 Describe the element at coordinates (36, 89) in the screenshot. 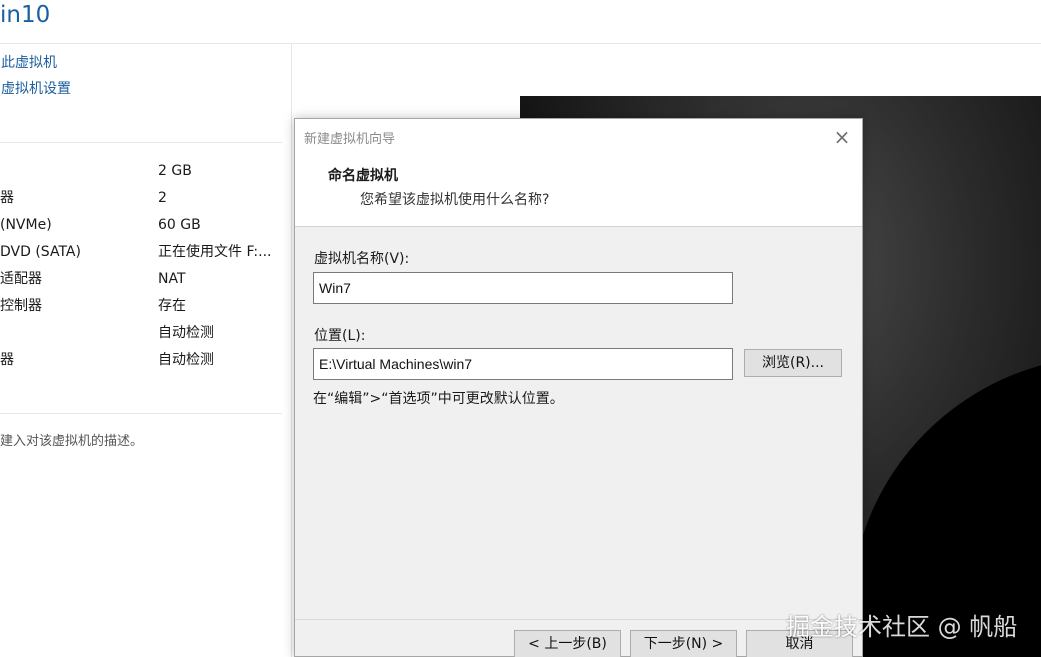

I see `edit-vm-settings-link: 虚拟机设置` at that location.